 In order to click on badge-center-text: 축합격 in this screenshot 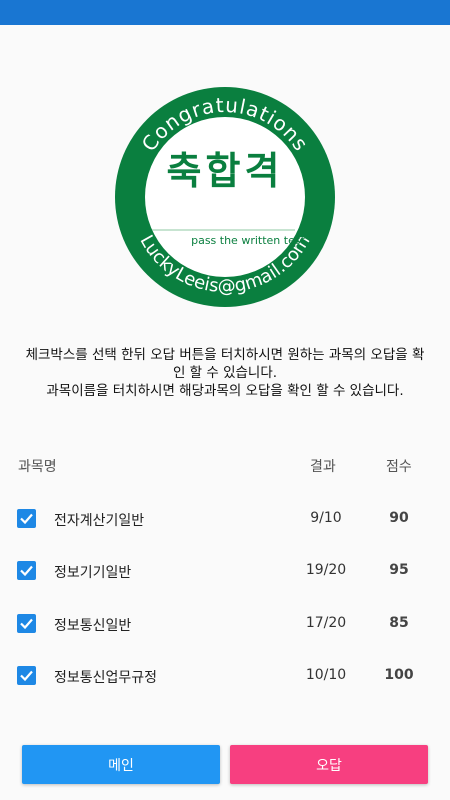, I will do `click(225, 171)`.